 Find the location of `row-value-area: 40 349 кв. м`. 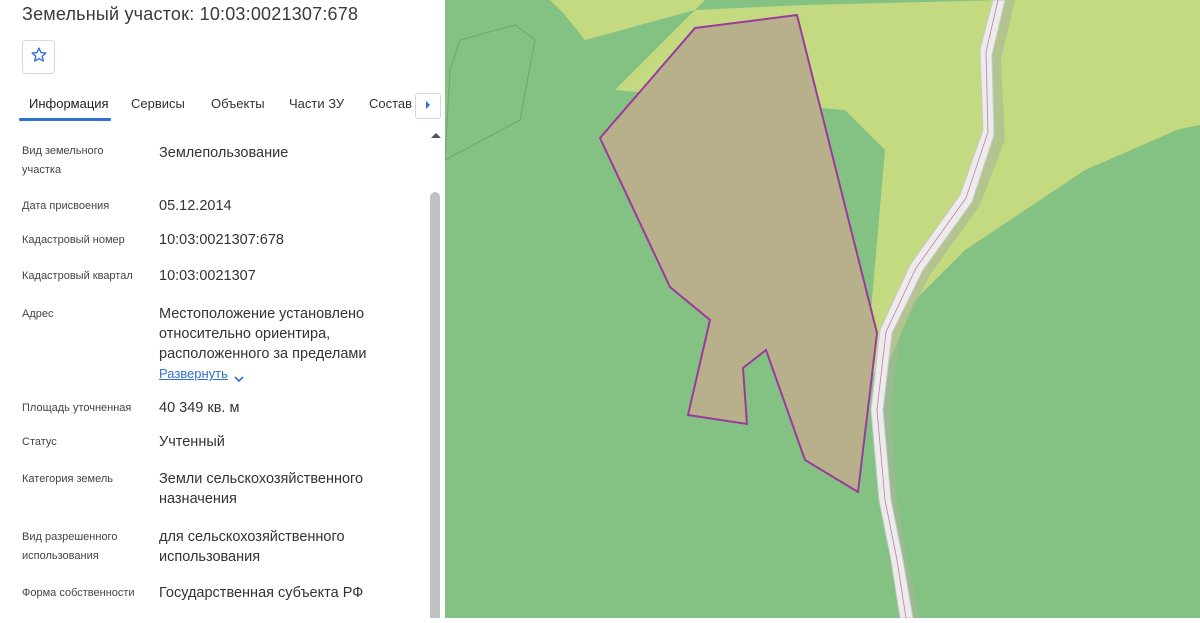

row-value-area: 40 349 кв. м is located at coordinates (199, 408).